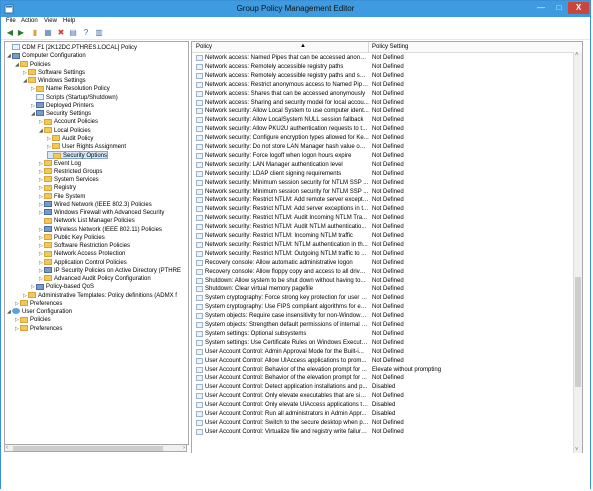  Describe the element at coordinates (48, 33) in the screenshot. I see `show-hide-tree-icon: ▦` at that location.